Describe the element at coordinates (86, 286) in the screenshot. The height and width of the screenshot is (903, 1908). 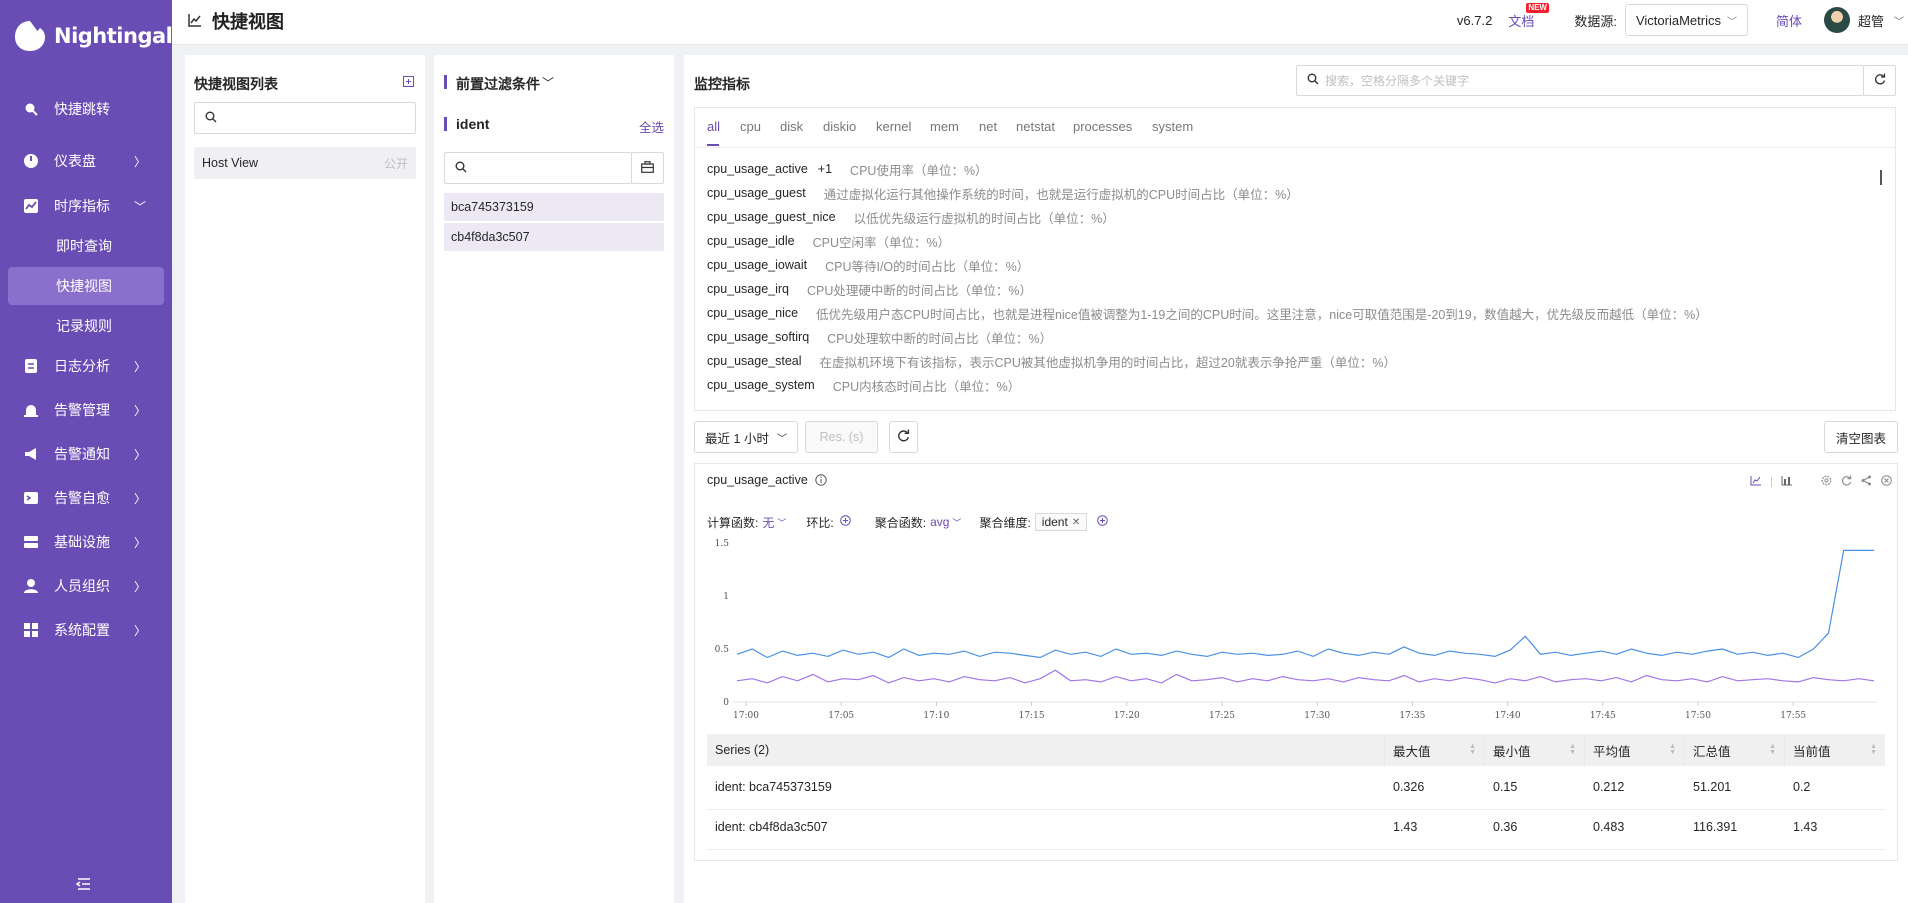
I see `nav-sub-quick-view: 快捷视图` at that location.